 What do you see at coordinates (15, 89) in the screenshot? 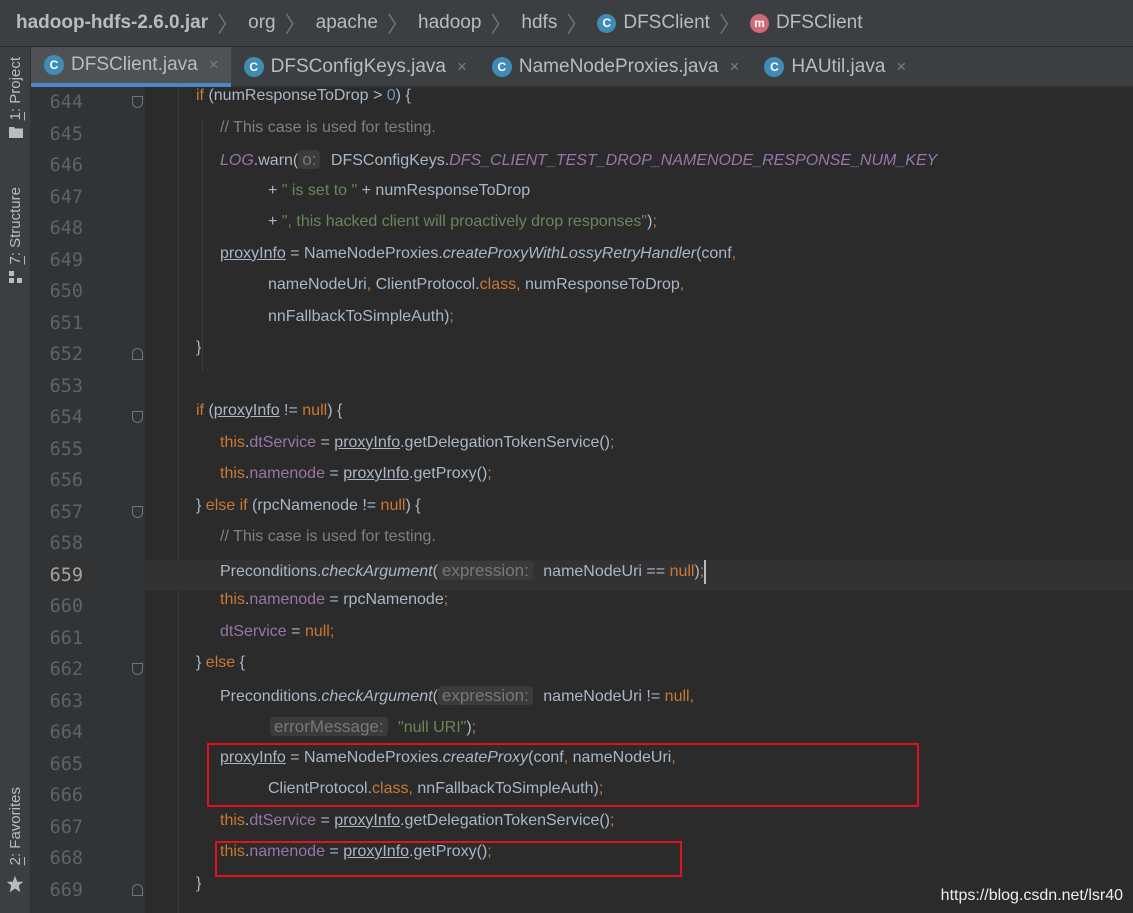
I see `project-tool-label: 1: Project` at bounding box center [15, 89].